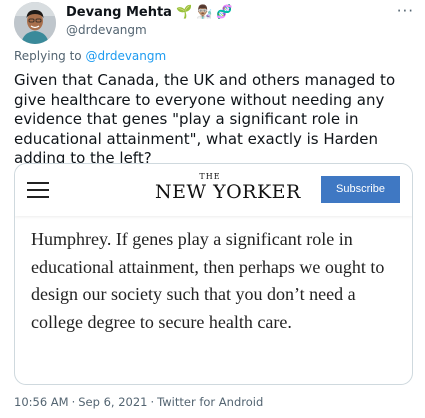  I want to click on new-yorker-header-bar: THE NEW YORKER Subscribe, so click(213, 190).